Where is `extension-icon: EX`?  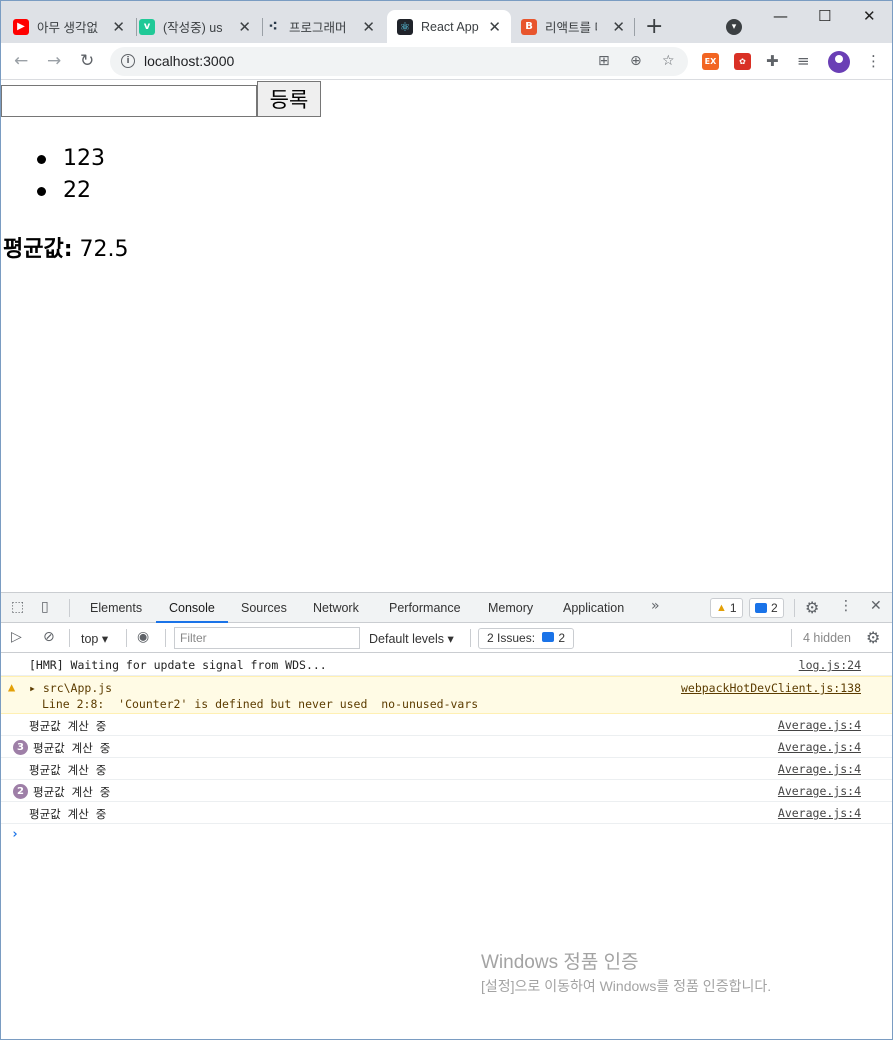 extension-icon: EX is located at coordinates (710, 61).